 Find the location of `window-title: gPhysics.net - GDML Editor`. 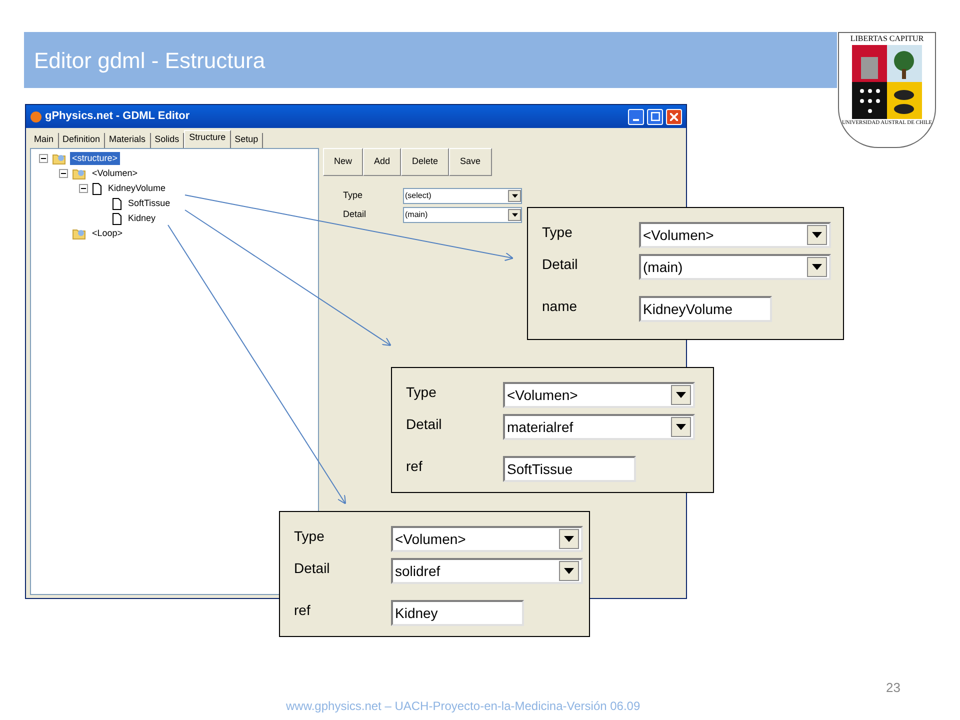

window-title: gPhysics.net - GDML Editor is located at coordinates (118, 116).